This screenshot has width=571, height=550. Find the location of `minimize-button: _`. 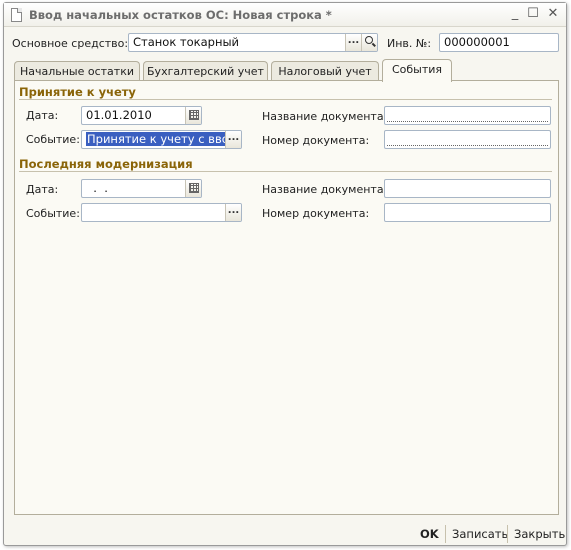

minimize-button: _ is located at coordinates (515, 14).